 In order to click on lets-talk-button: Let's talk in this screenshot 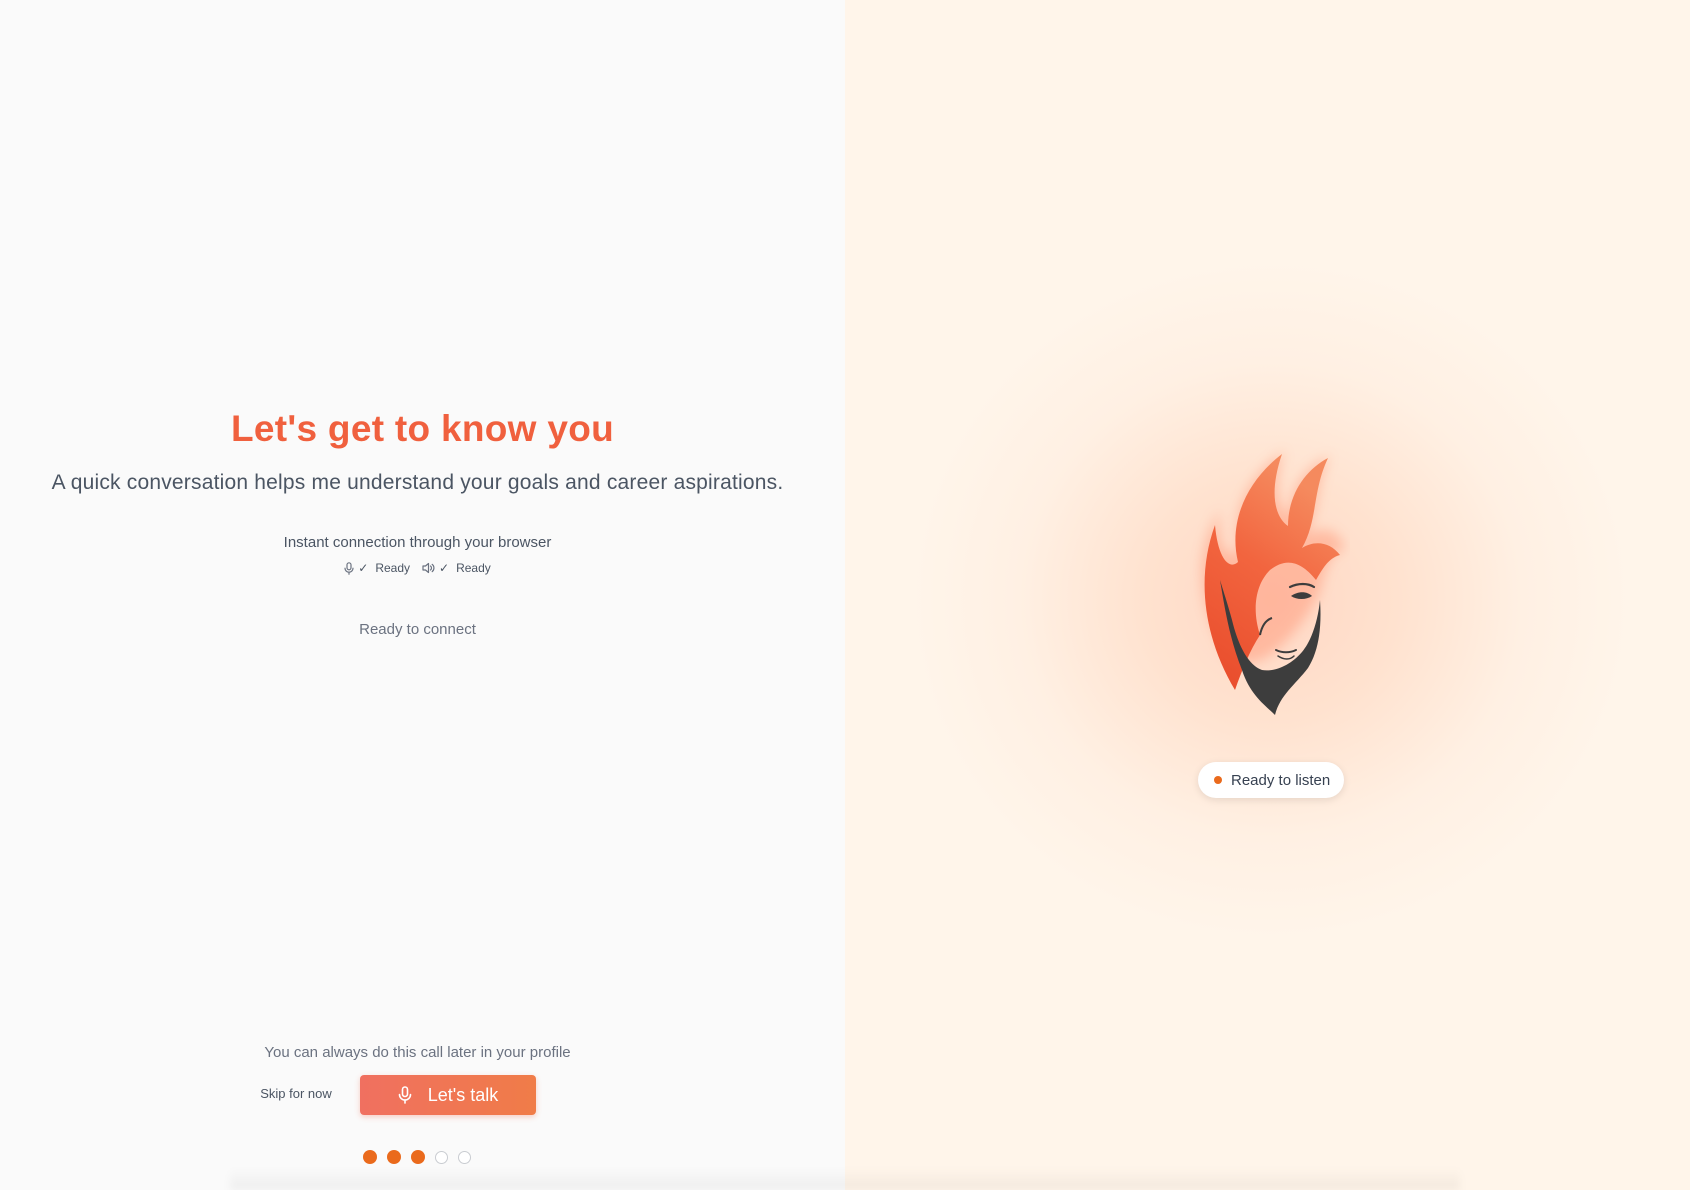, I will do `click(448, 1095)`.